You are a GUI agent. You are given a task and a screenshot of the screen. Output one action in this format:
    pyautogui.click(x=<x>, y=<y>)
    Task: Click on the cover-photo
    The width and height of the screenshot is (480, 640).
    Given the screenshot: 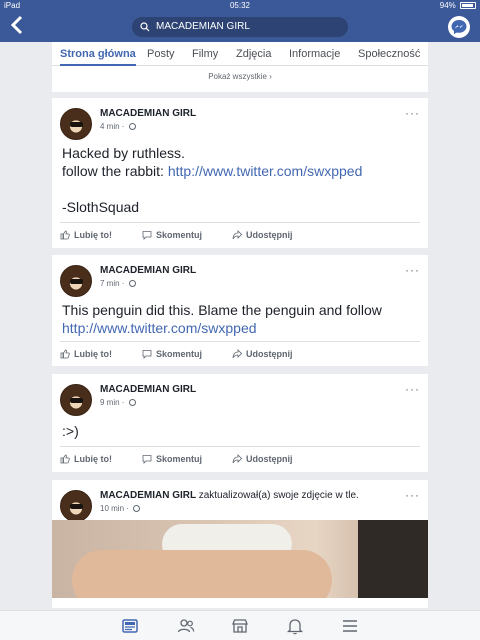 What is the action you would take?
    pyautogui.click(x=240, y=559)
    